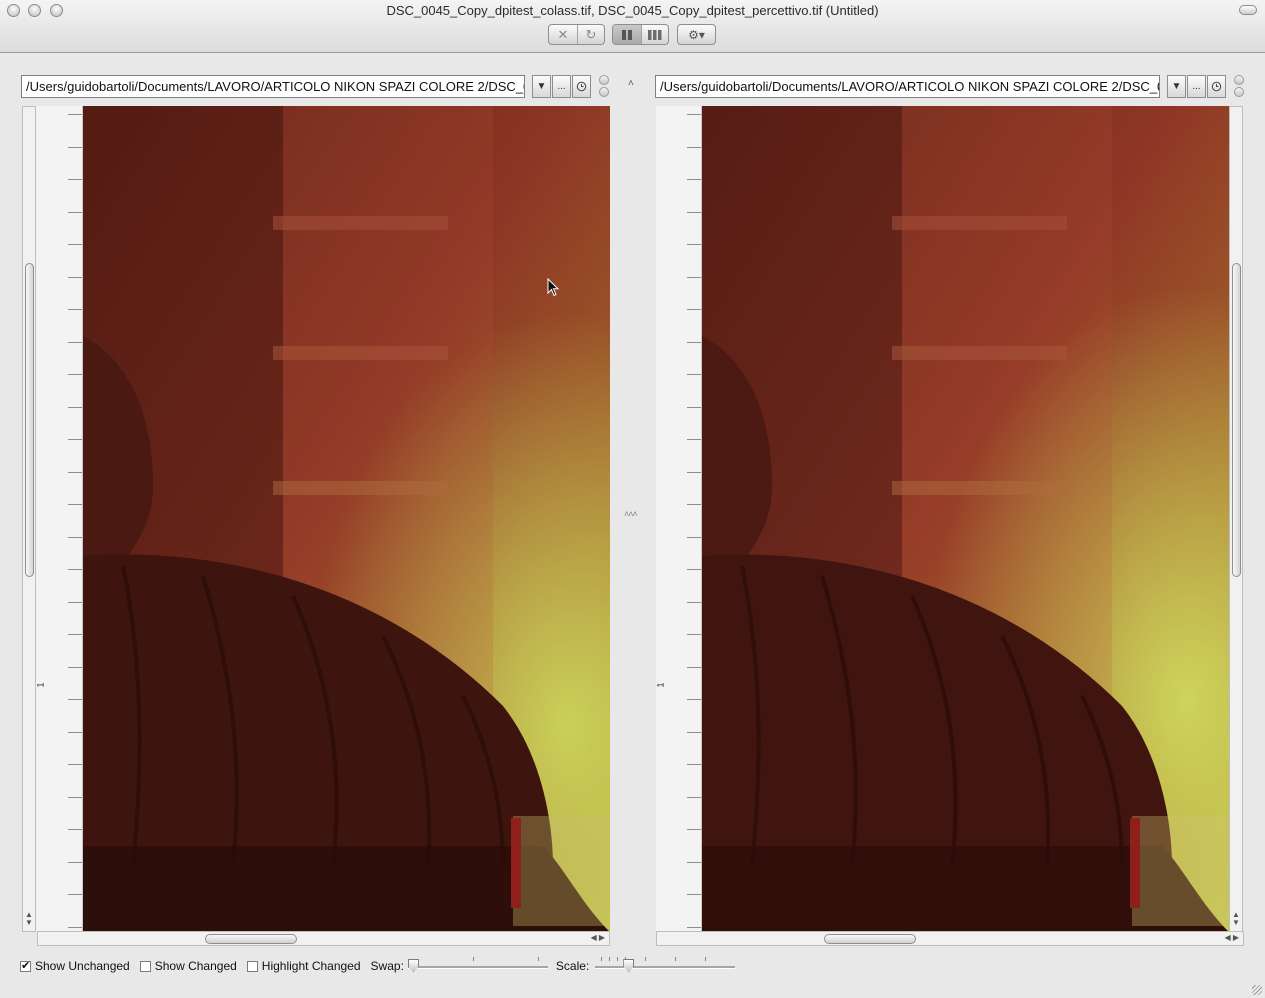 The width and height of the screenshot is (1265, 998). What do you see at coordinates (563, 34) in the screenshot?
I see `stop-icon: ✕` at bounding box center [563, 34].